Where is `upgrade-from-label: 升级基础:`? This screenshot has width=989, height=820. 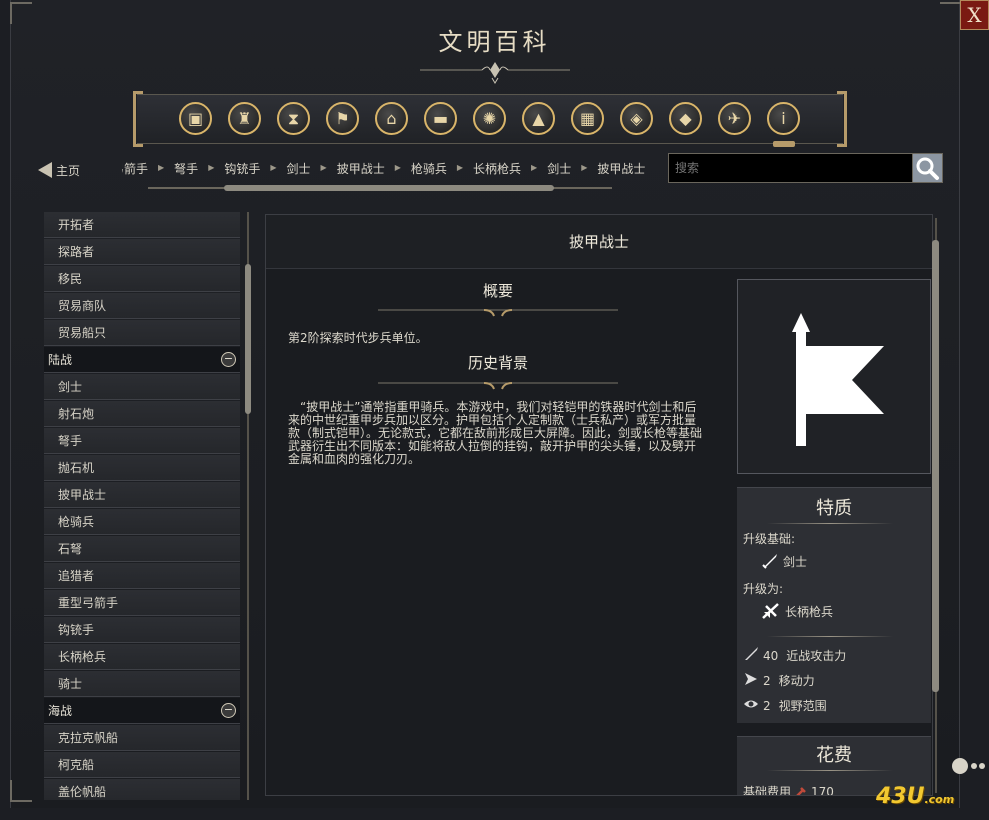 upgrade-from-label: 升级基础: is located at coordinates (769, 539).